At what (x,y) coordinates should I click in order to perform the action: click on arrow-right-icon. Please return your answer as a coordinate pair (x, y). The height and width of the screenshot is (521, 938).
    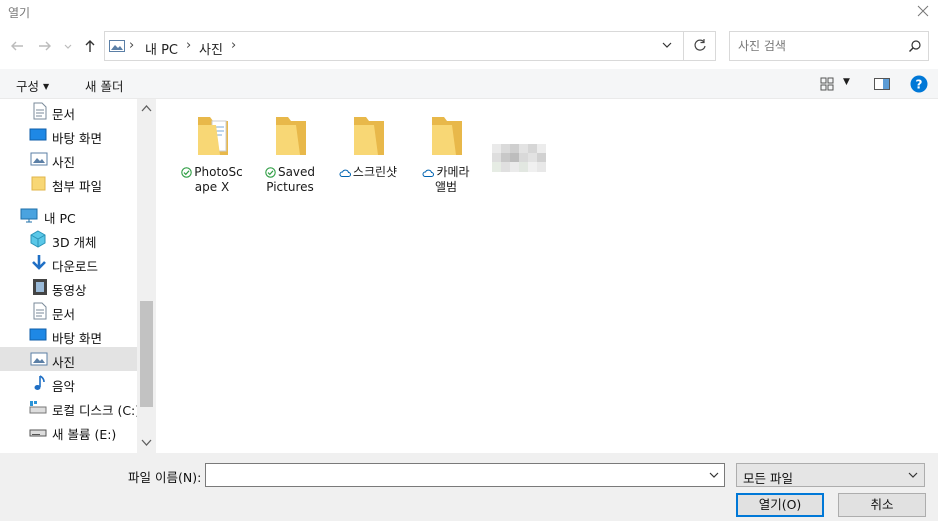
    Looking at the image, I should click on (45, 46).